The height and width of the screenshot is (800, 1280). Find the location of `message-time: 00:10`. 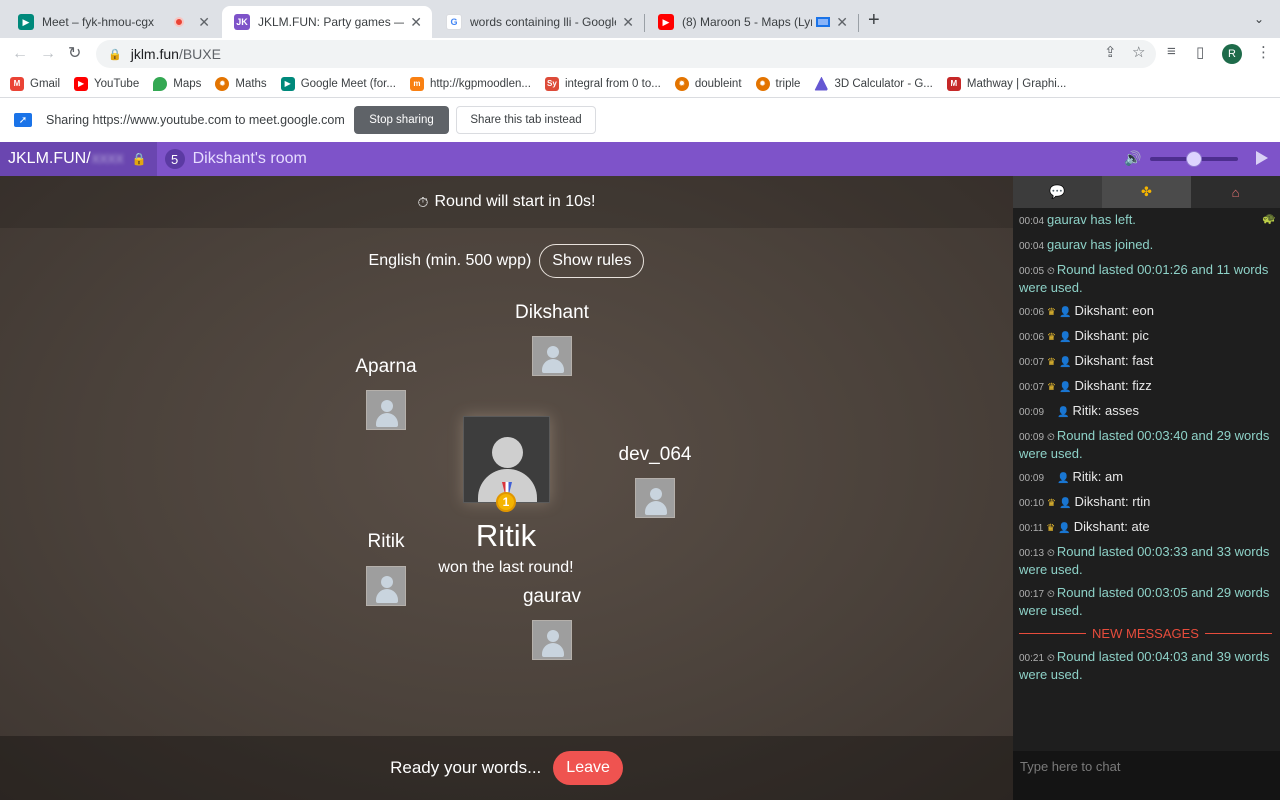

message-time: 00:10 is located at coordinates (1032, 503).